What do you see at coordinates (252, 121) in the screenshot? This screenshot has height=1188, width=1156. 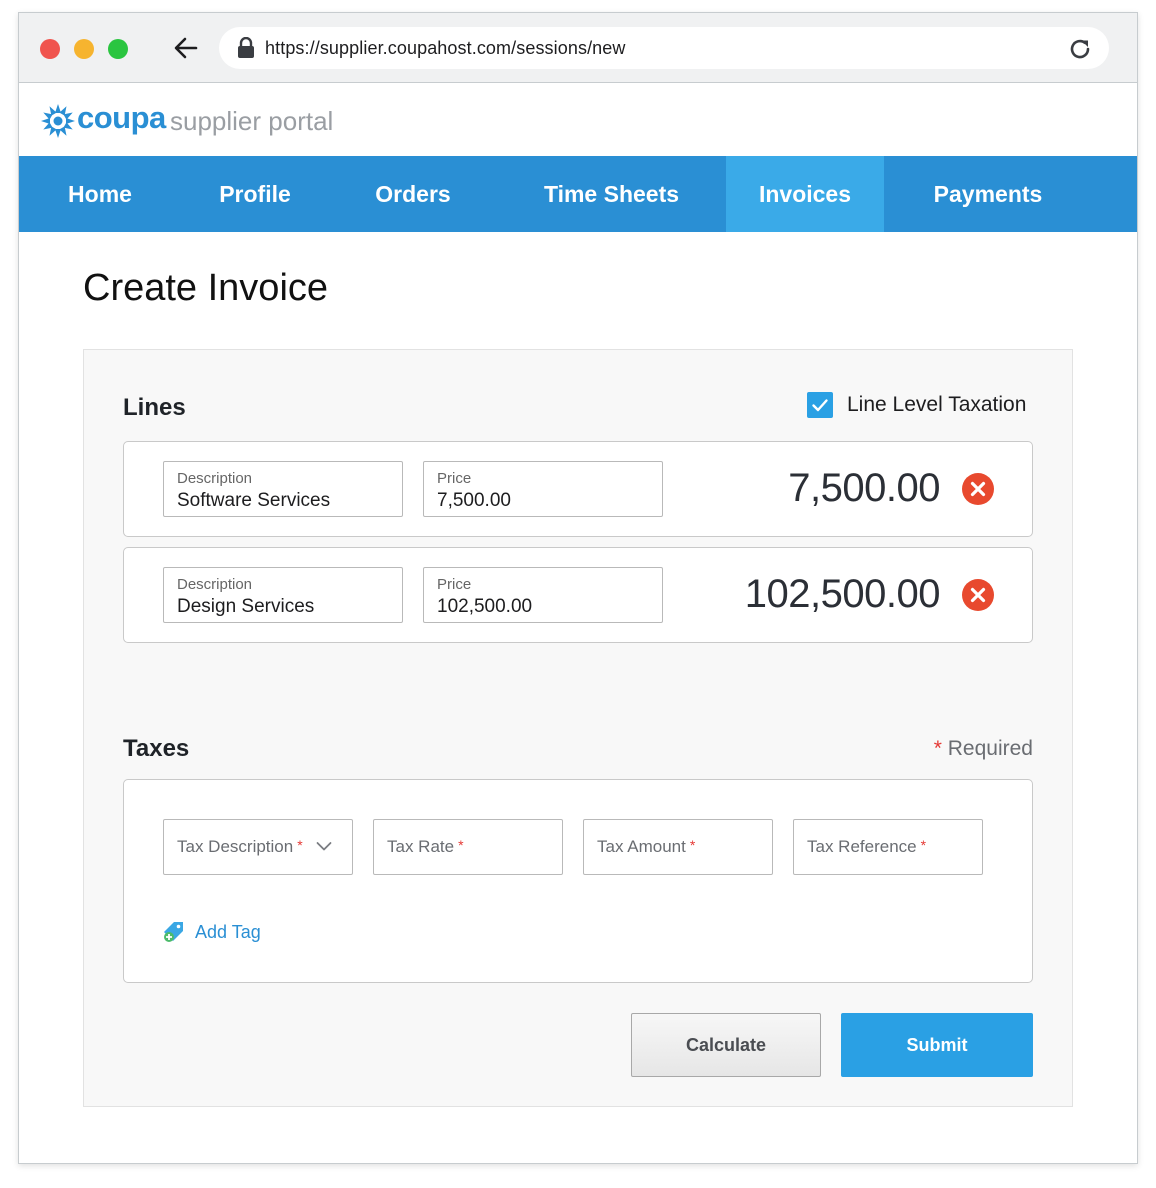 I see `brand-subtitle: supplier portal` at bounding box center [252, 121].